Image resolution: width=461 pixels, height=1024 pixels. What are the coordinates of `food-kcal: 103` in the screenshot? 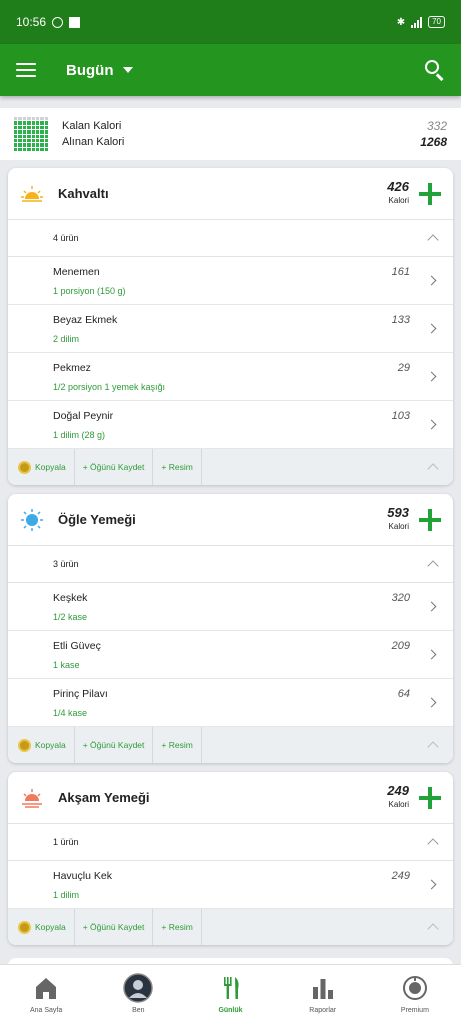 It's located at (400, 416).